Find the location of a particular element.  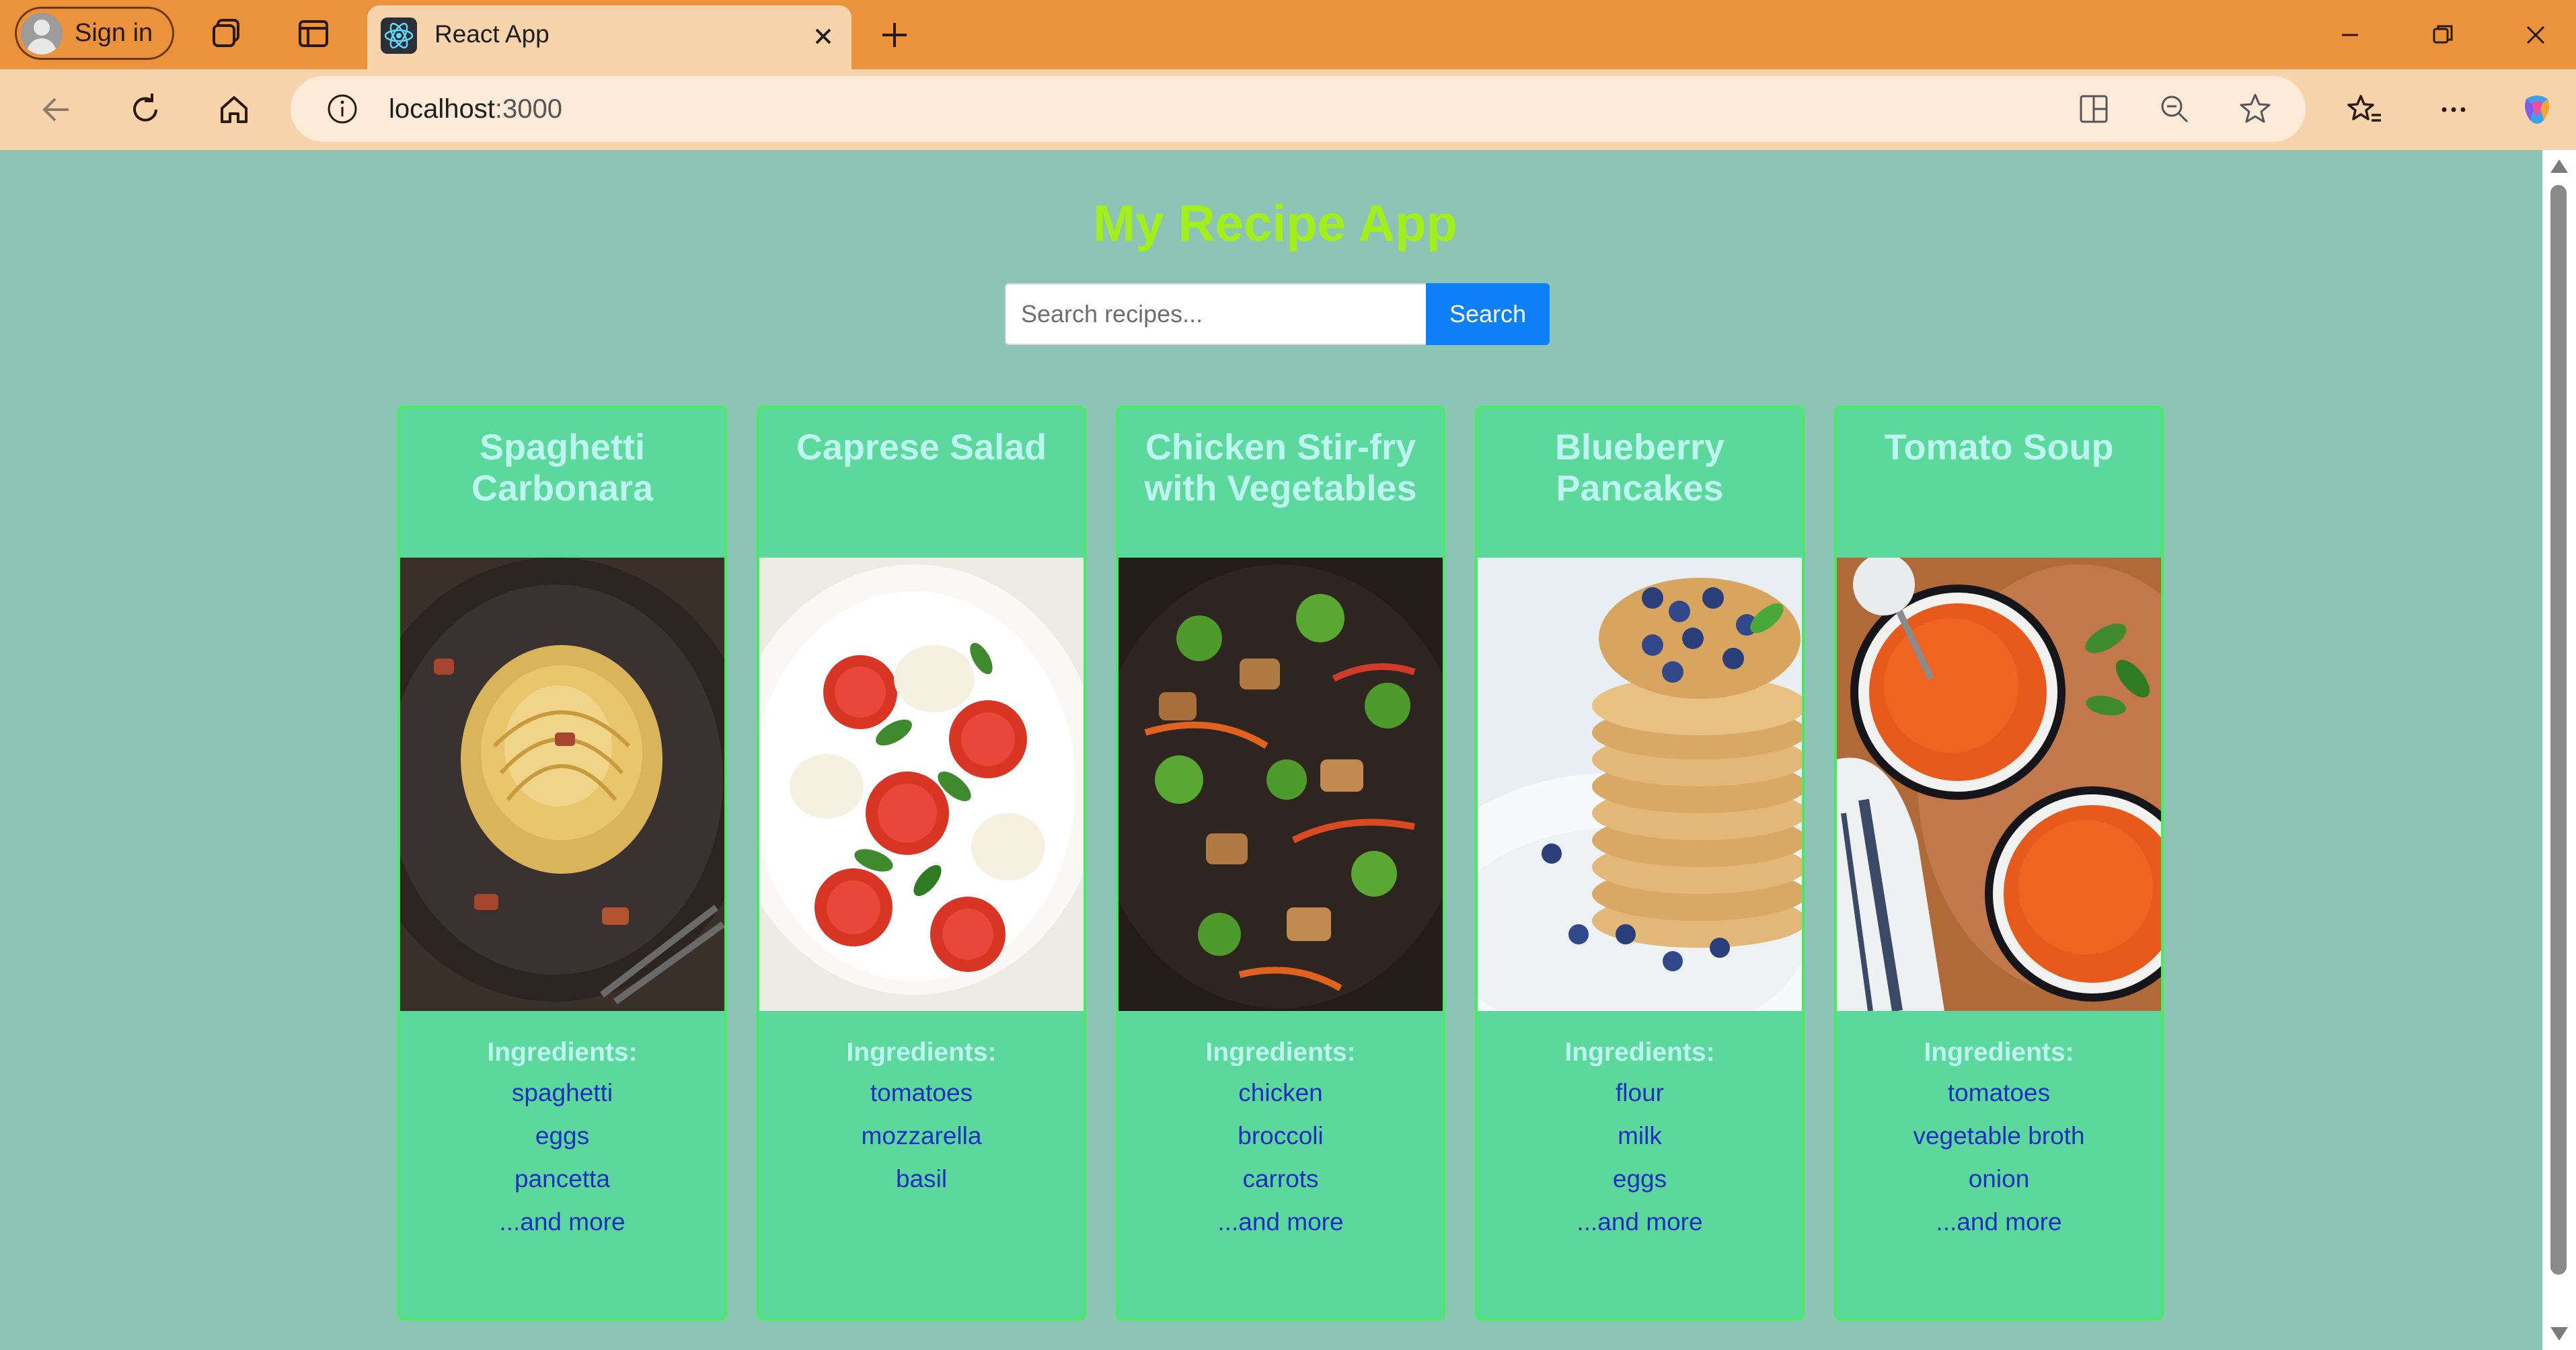

favorite-star-icon is located at coordinates (2255, 109).